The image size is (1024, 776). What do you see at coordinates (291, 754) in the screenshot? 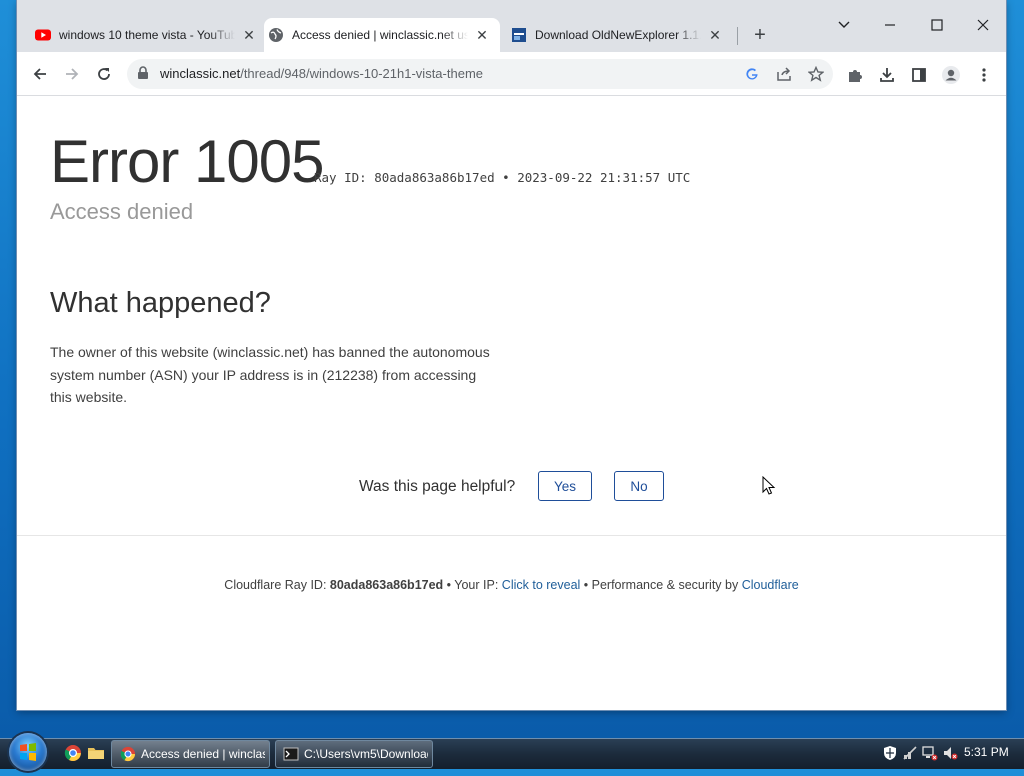
I see `command-prompt-icon` at bounding box center [291, 754].